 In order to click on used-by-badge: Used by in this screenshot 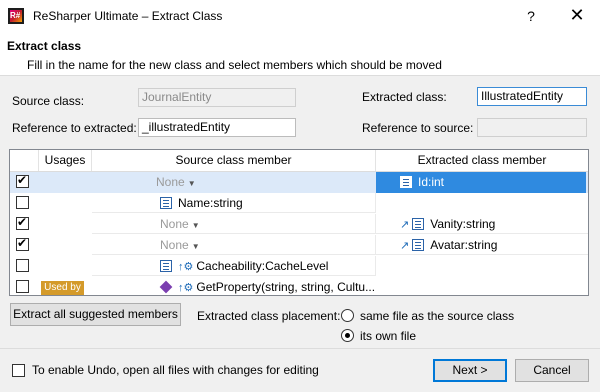, I will do `click(62, 288)`.